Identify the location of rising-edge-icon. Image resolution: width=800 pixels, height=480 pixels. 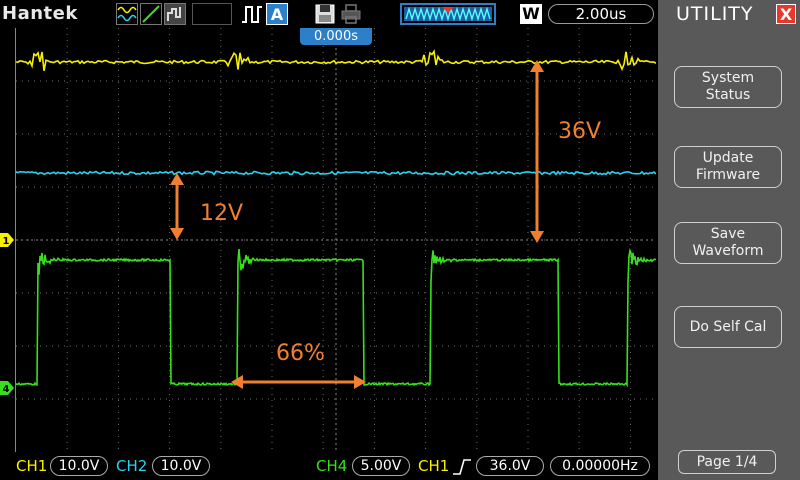
(462, 467).